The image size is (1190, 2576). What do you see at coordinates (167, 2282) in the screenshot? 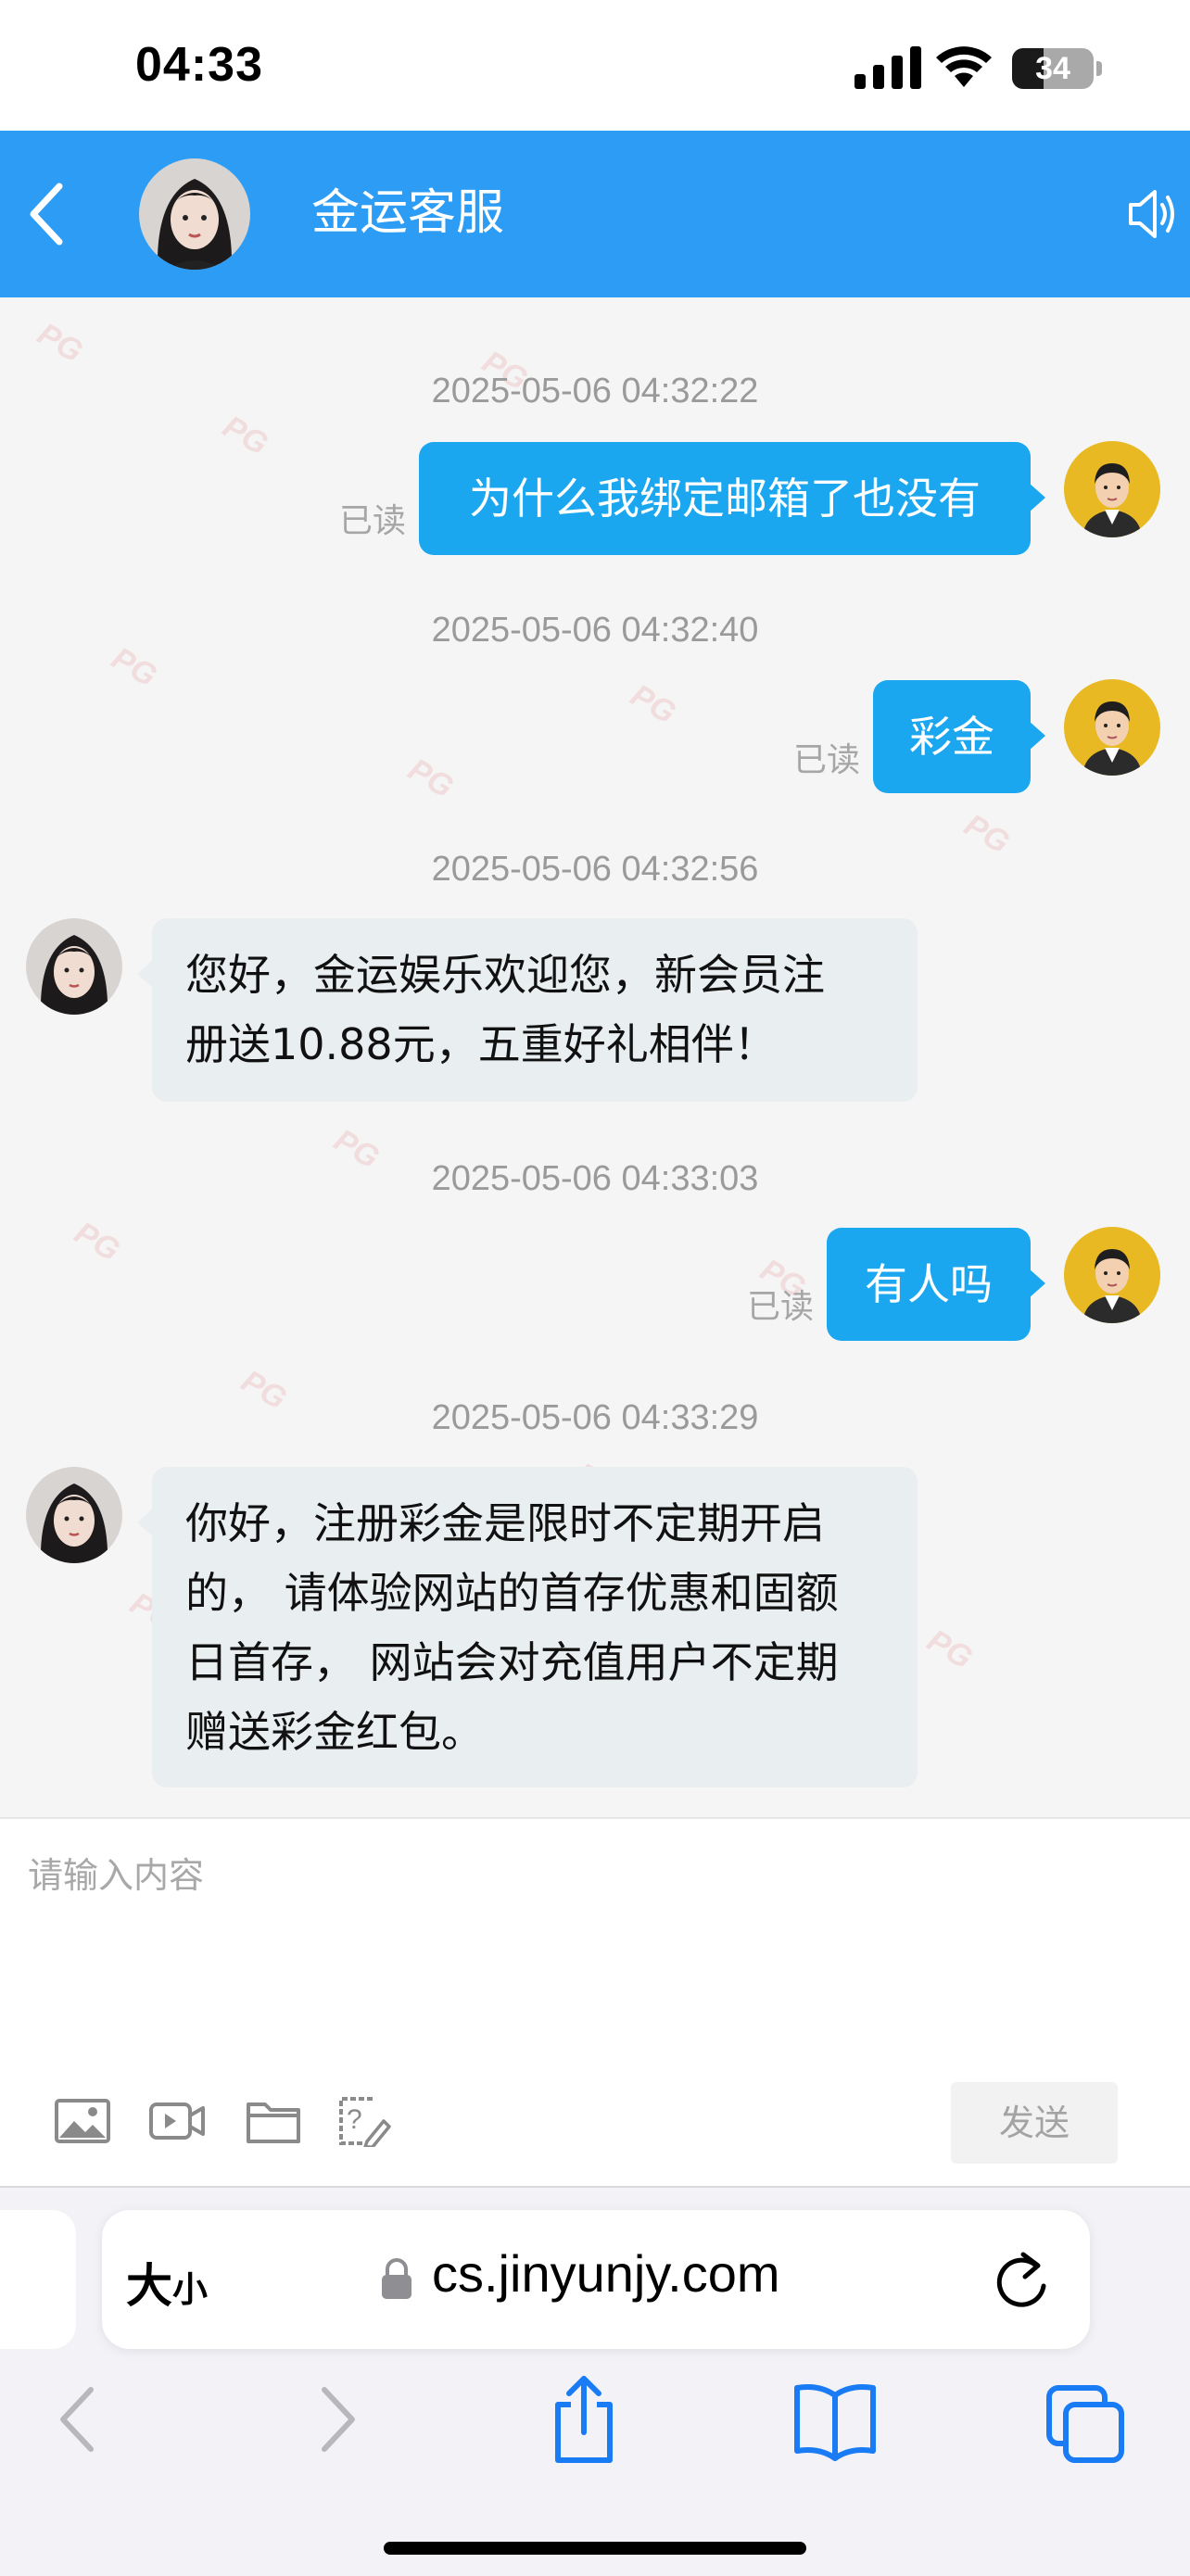
I see `text-size-button: 大小` at bounding box center [167, 2282].